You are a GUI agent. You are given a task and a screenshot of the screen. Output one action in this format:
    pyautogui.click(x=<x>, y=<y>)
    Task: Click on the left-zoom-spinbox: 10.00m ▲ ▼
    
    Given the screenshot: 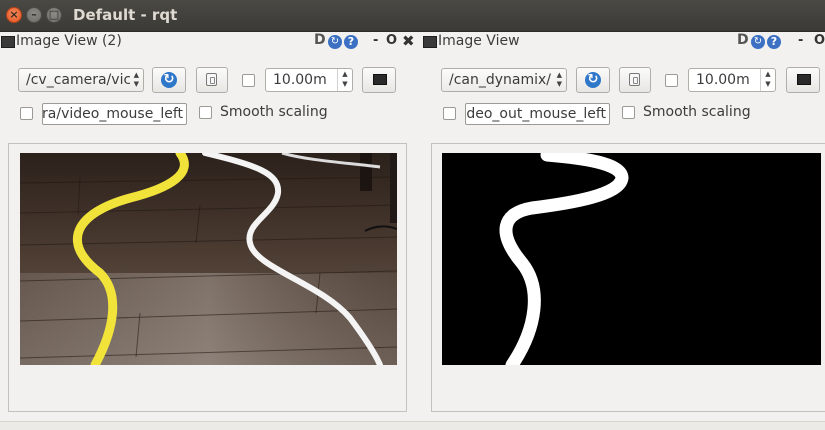 What is the action you would take?
    pyautogui.click(x=309, y=80)
    